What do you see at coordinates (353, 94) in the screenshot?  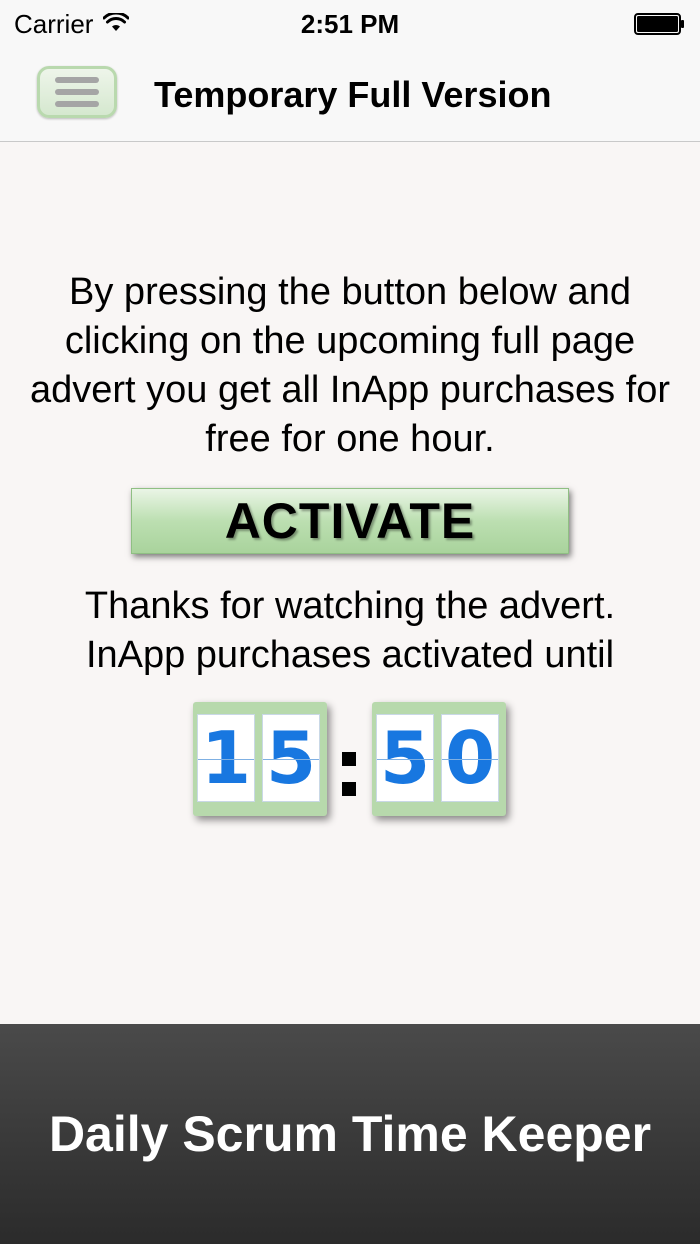 I see `page-title: Temporary Full Version` at bounding box center [353, 94].